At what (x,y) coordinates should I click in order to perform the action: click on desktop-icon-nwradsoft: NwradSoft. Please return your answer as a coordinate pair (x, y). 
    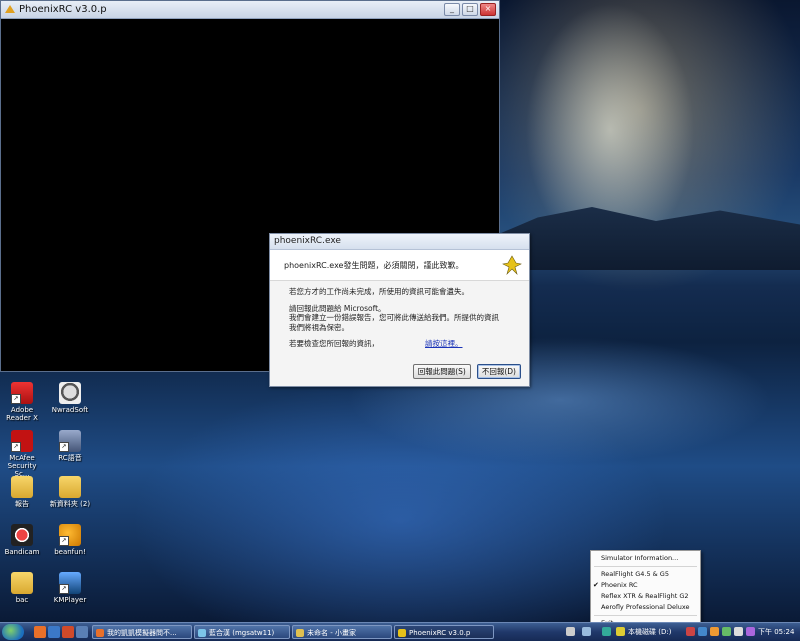
    Looking at the image, I should click on (70, 398).